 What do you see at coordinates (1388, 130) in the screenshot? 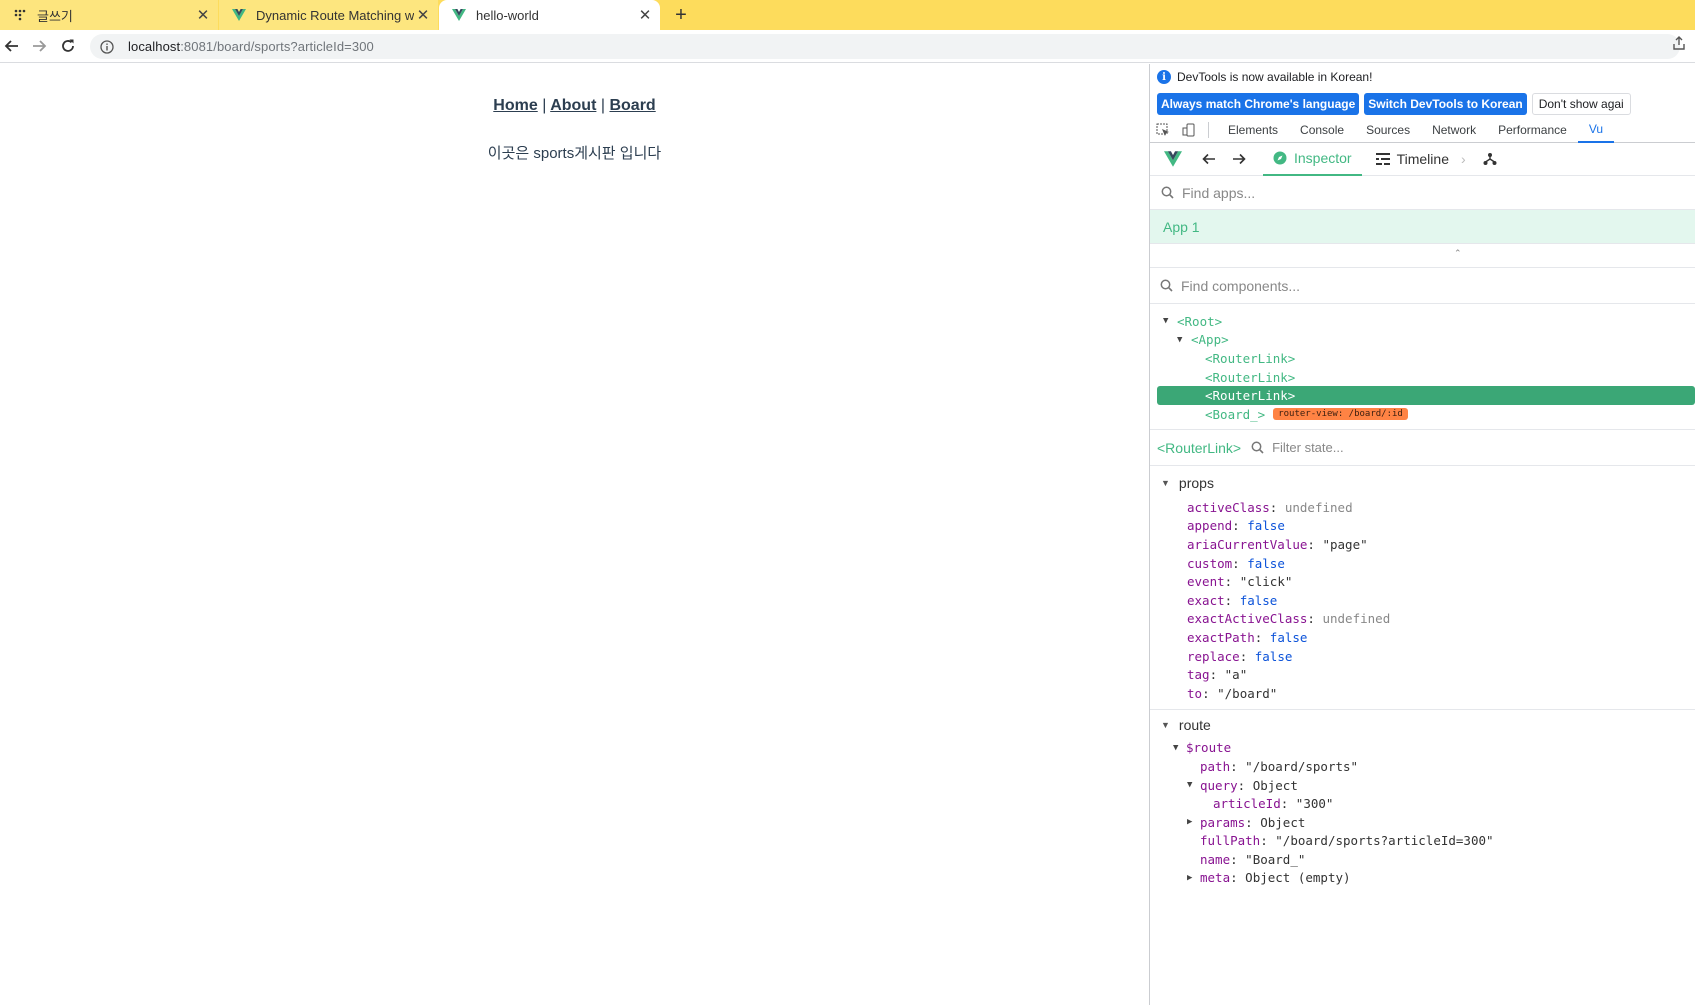
I see `tab-sources: Sources` at bounding box center [1388, 130].